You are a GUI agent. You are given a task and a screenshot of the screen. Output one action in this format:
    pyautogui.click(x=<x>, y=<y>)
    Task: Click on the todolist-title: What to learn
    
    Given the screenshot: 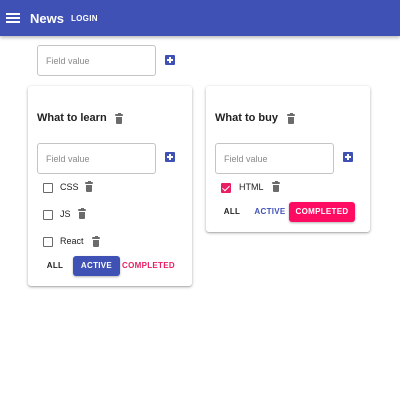 What is the action you would take?
    pyautogui.click(x=72, y=118)
    